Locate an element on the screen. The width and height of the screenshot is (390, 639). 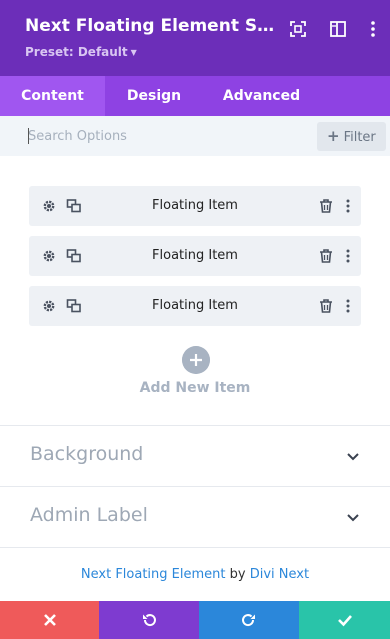
filter-button: + Filter is located at coordinates (351, 136).